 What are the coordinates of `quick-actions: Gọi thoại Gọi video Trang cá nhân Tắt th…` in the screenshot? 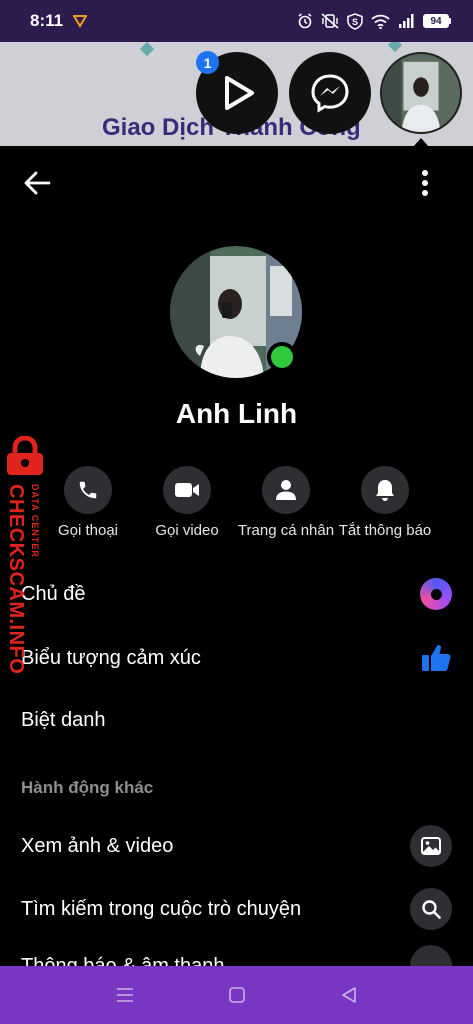 It's located at (236, 506).